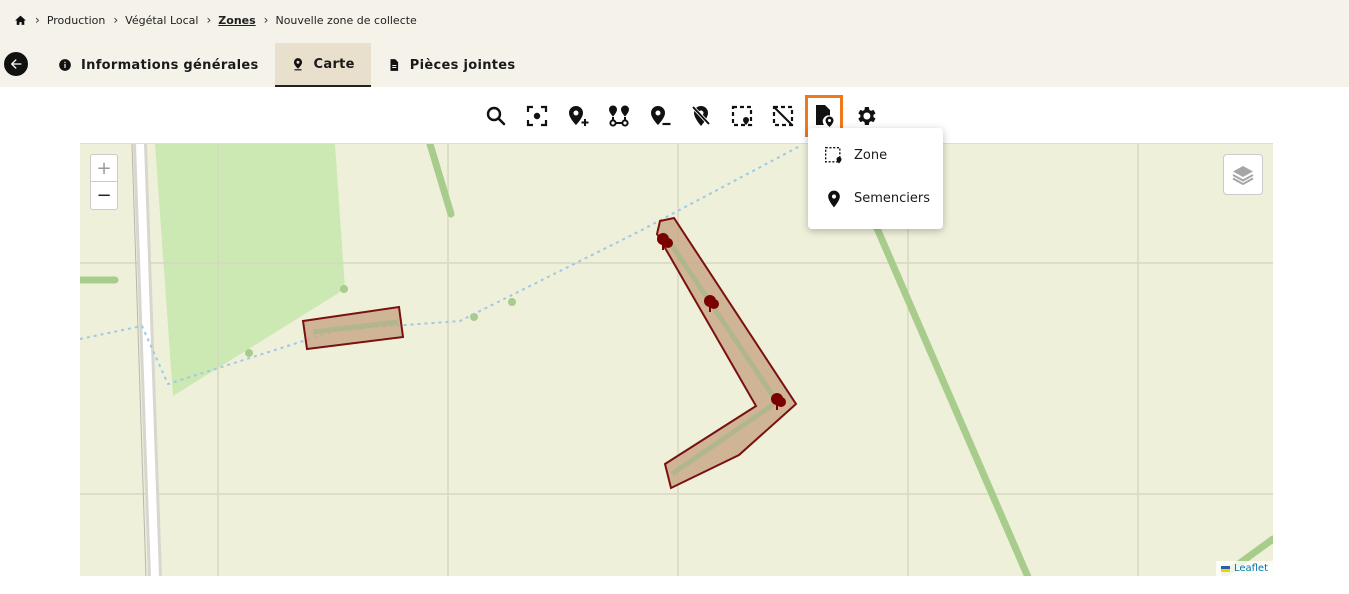 The height and width of the screenshot is (594, 1349). I want to click on route-tool, so click(618, 116).